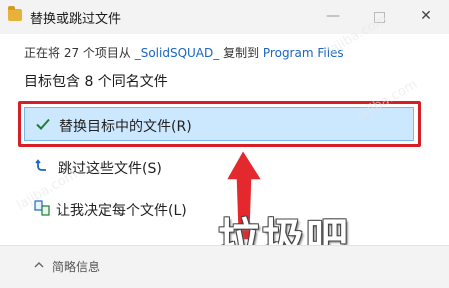 This screenshot has height=288, width=449. I want to click on status-prefix: 正在将 27 个项目从, so click(79, 53).